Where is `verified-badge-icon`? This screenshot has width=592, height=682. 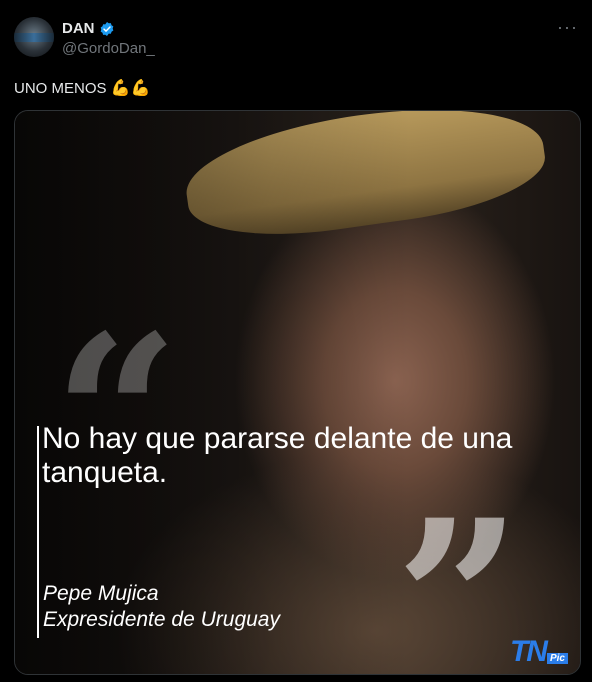
verified-badge-icon is located at coordinates (106, 28).